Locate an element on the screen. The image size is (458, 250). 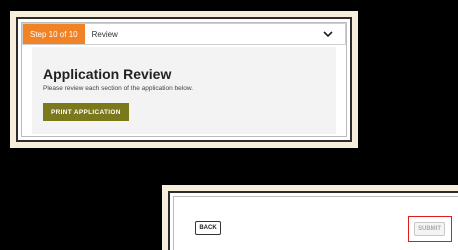
submit-highlight-box: SUBMIT is located at coordinates (430, 229).